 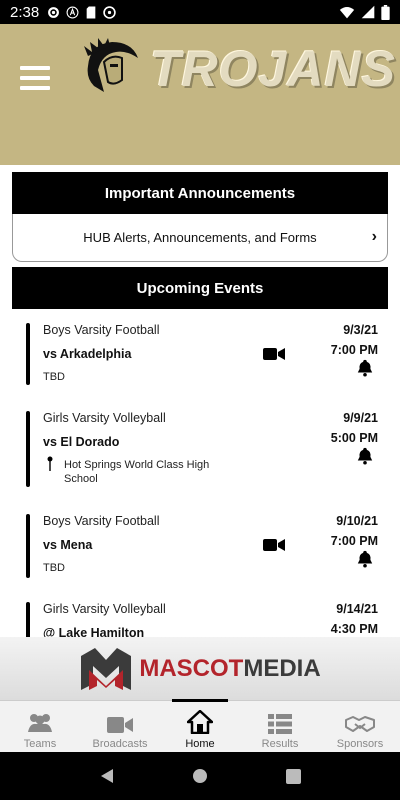 What do you see at coordinates (200, 722) in the screenshot?
I see `home-icon` at bounding box center [200, 722].